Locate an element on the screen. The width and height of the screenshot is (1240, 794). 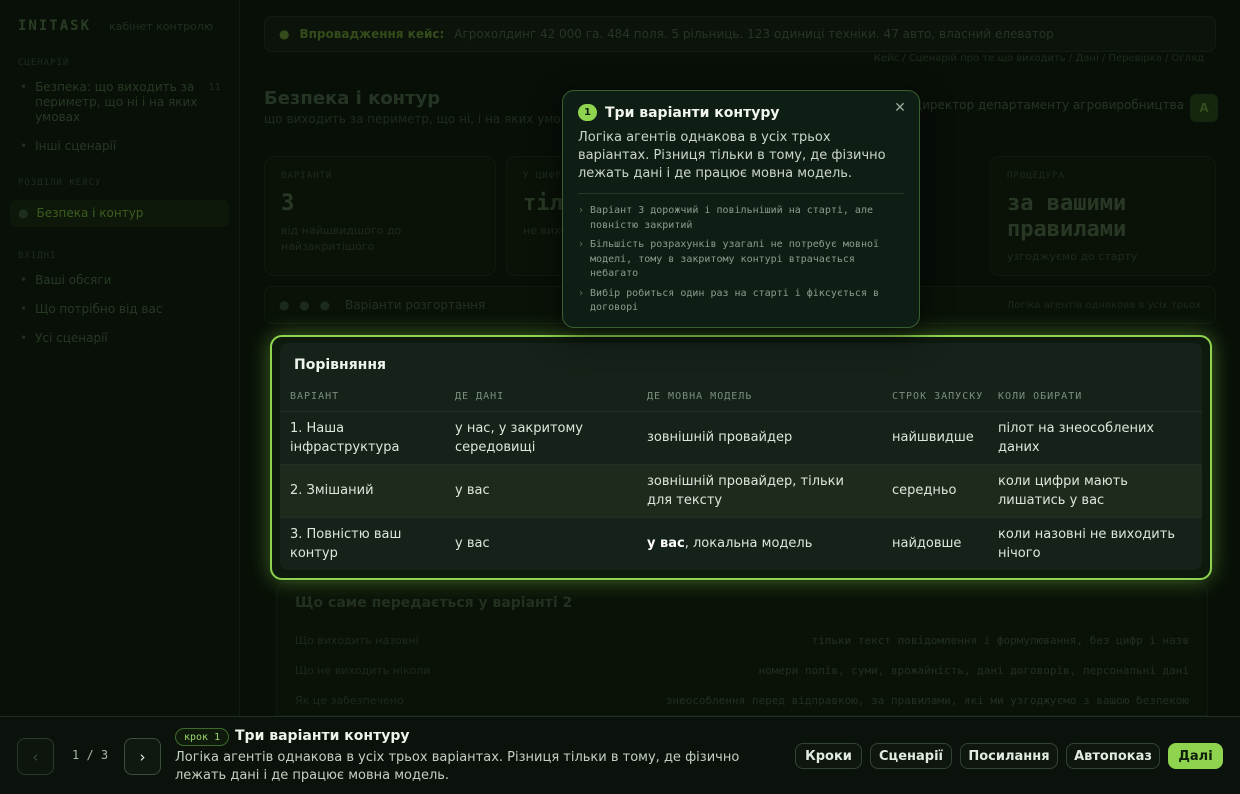
table-cell: зовнішній провайдер is located at coordinates (759, 438).